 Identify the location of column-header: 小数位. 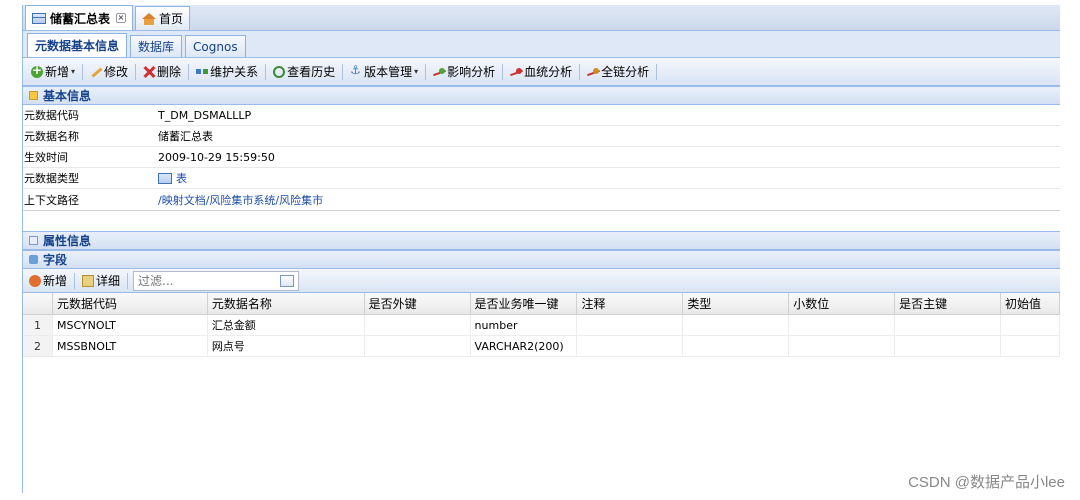
(842, 303).